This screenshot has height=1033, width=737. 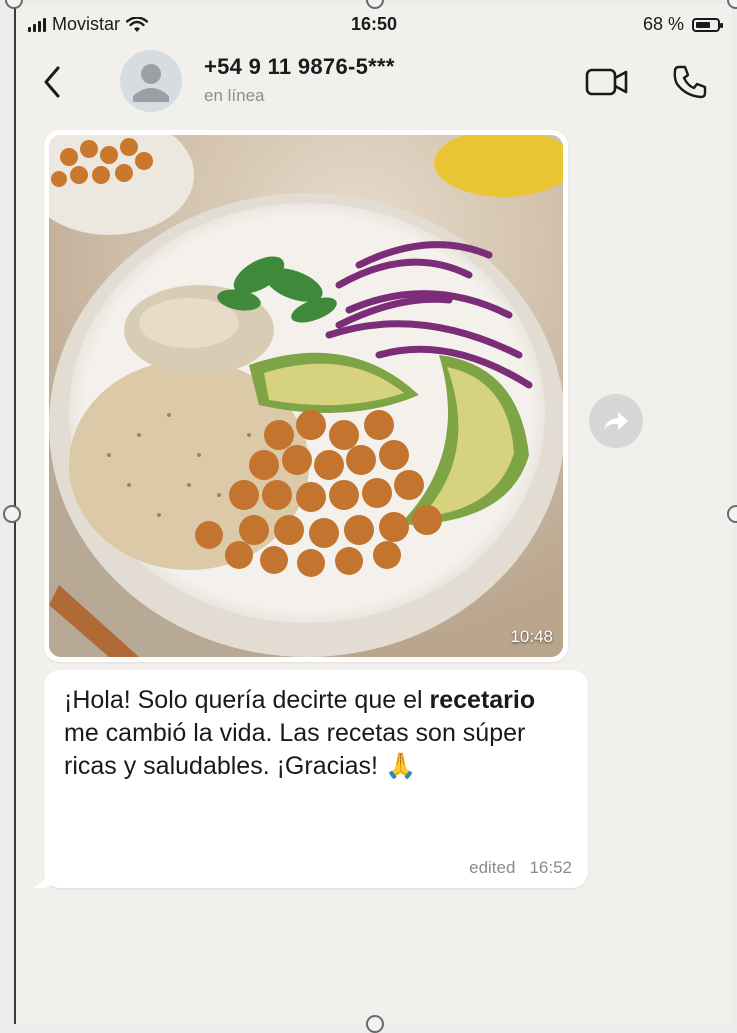 What do you see at coordinates (12, 514) in the screenshot?
I see `resize-handle-left` at bounding box center [12, 514].